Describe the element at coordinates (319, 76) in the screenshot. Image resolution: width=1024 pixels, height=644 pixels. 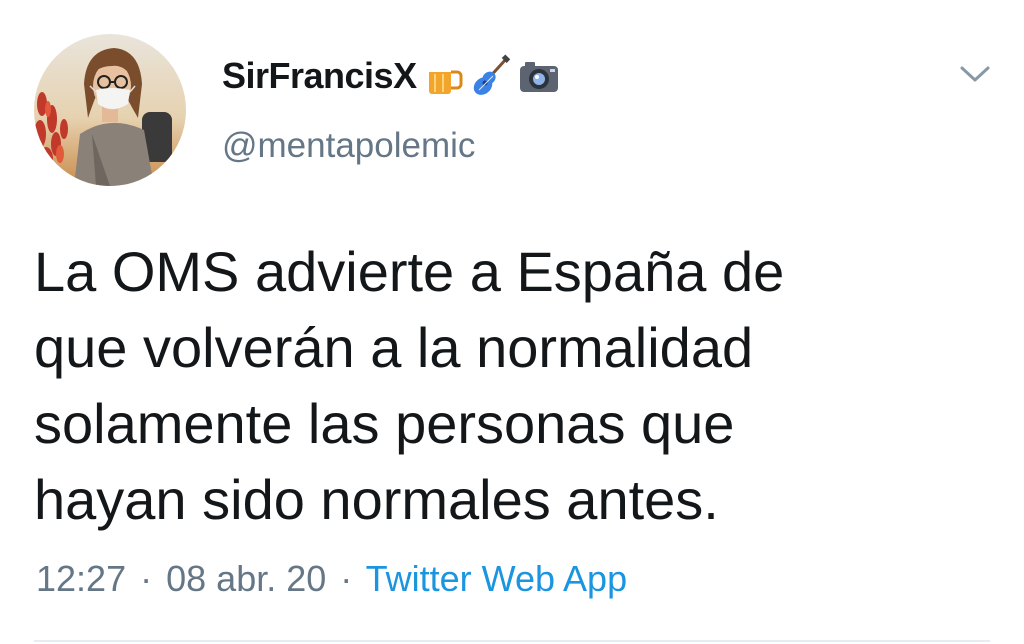
I see `display-name: SirFrancisX` at that location.